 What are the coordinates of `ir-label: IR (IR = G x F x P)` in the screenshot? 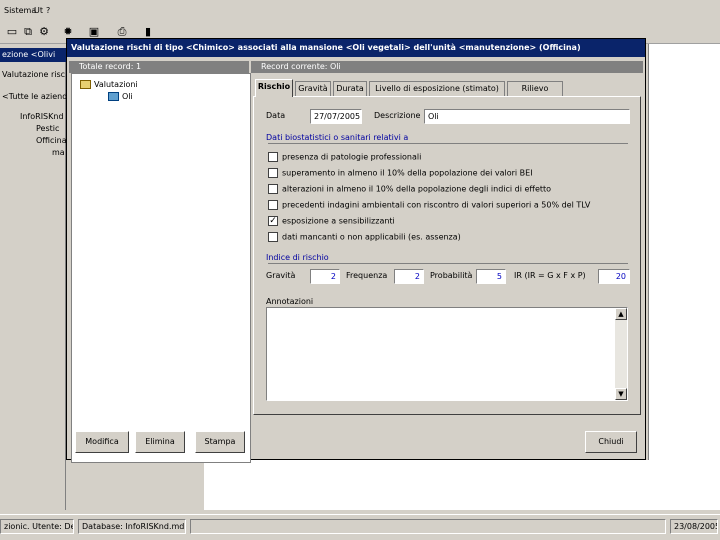 It's located at (550, 275).